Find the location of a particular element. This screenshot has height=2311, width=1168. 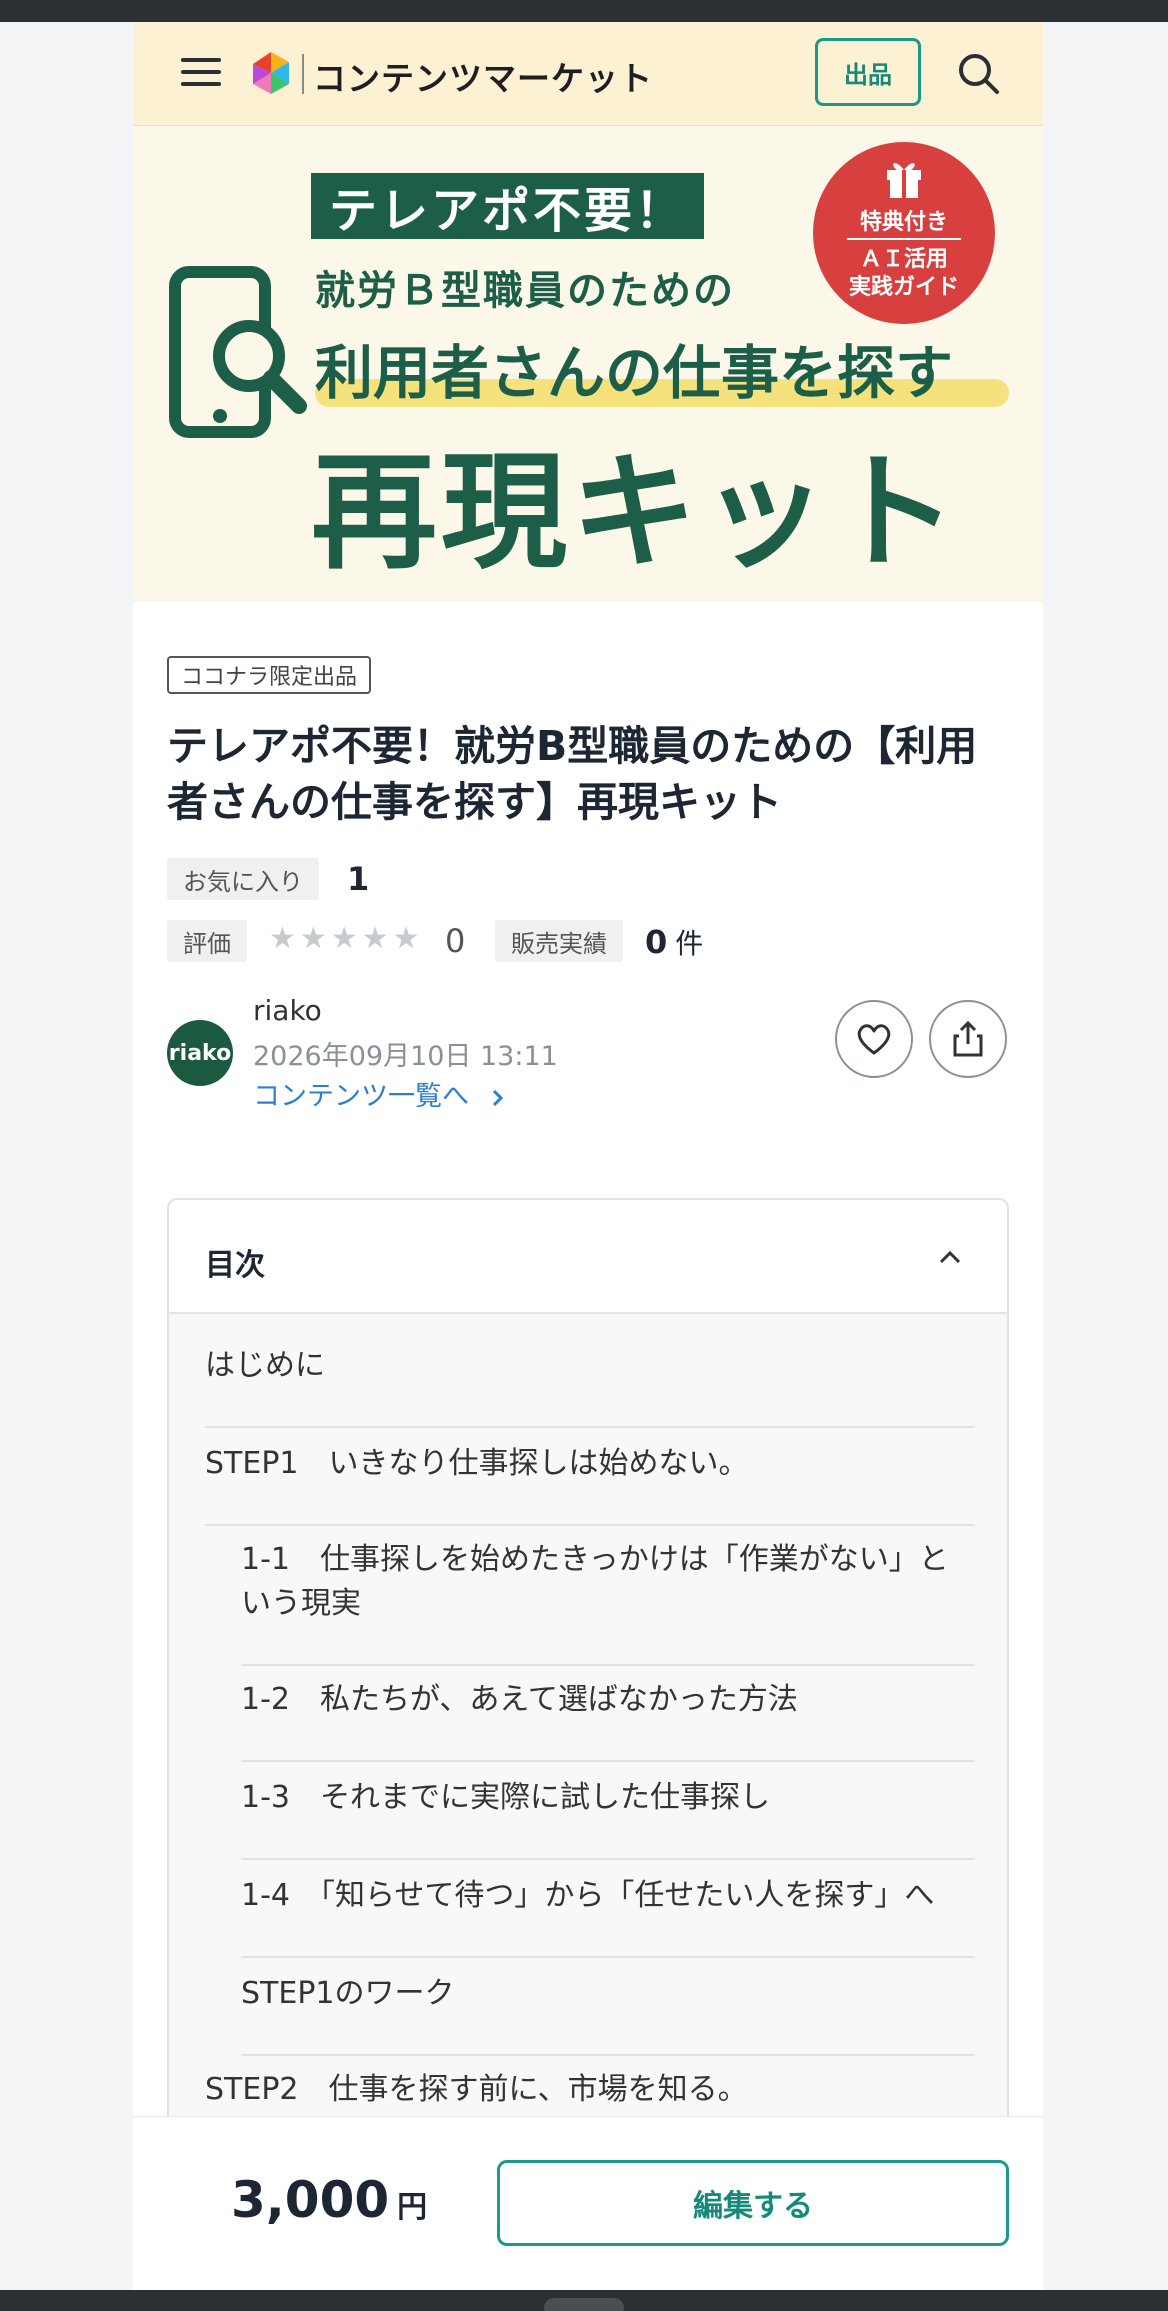

logo-icon is located at coordinates (271, 73).